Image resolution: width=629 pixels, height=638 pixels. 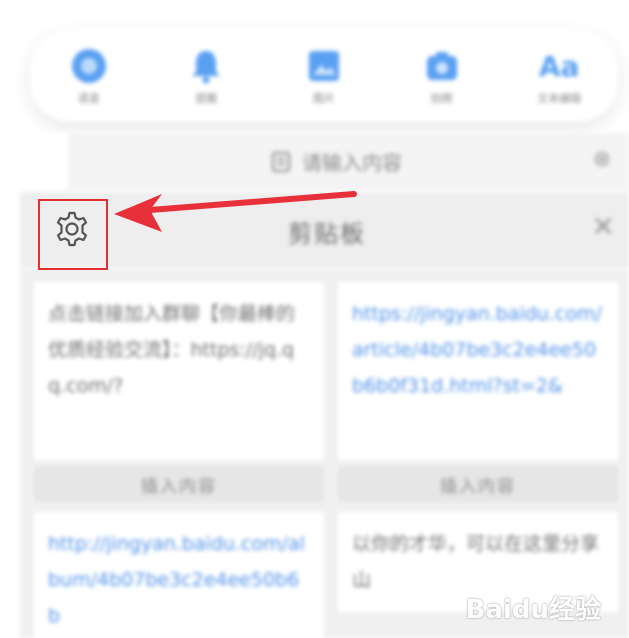 What do you see at coordinates (206, 66) in the screenshot?
I see `bell-icon` at bounding box center [206, 66].